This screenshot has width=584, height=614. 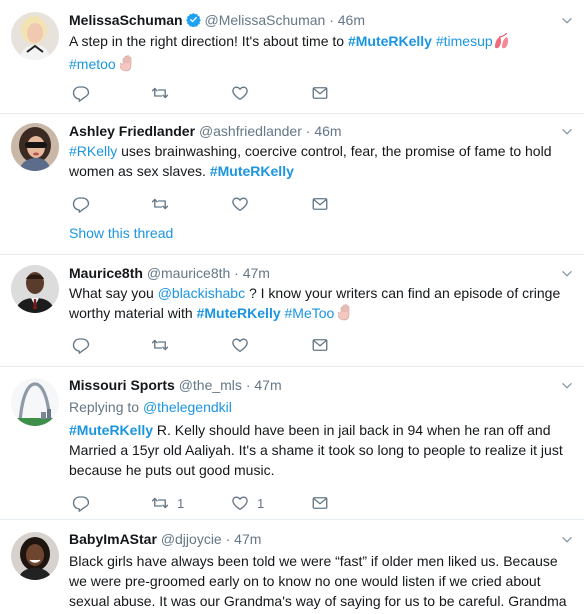 What do you see at coordinates (201, 293) in the screenshot?
I see `mention-link: @blackishabc` at bounding box center [201, 293].